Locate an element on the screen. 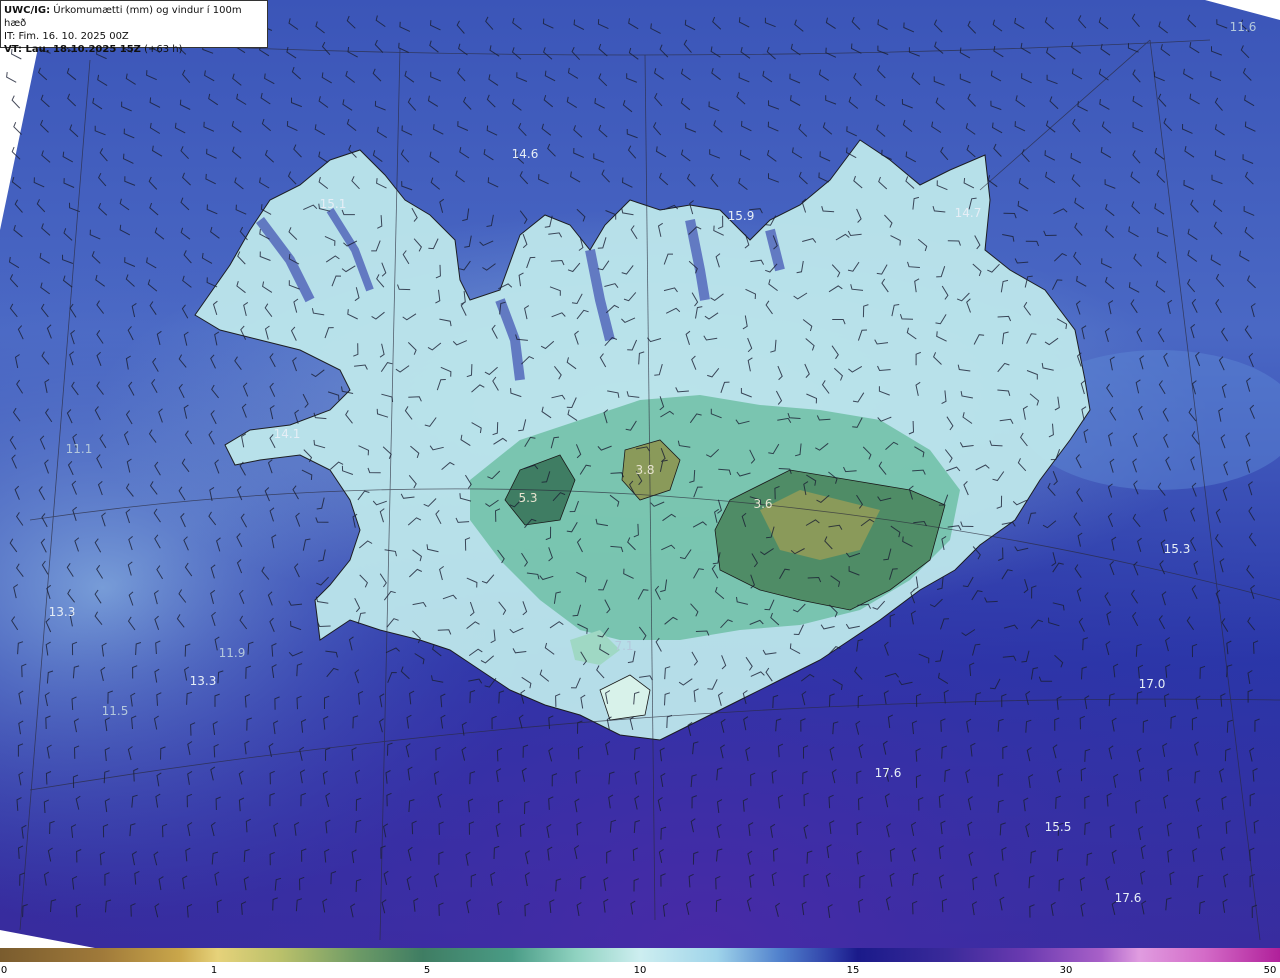 The image size is (1280, 978). value-label: 5.3 is located at coordinates (528, 498).